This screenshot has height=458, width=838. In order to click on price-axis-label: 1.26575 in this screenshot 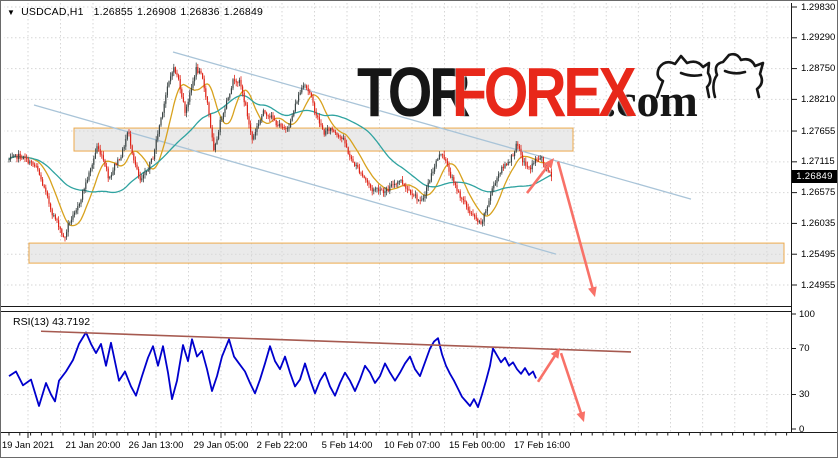, I will do `click(818, 193)`.